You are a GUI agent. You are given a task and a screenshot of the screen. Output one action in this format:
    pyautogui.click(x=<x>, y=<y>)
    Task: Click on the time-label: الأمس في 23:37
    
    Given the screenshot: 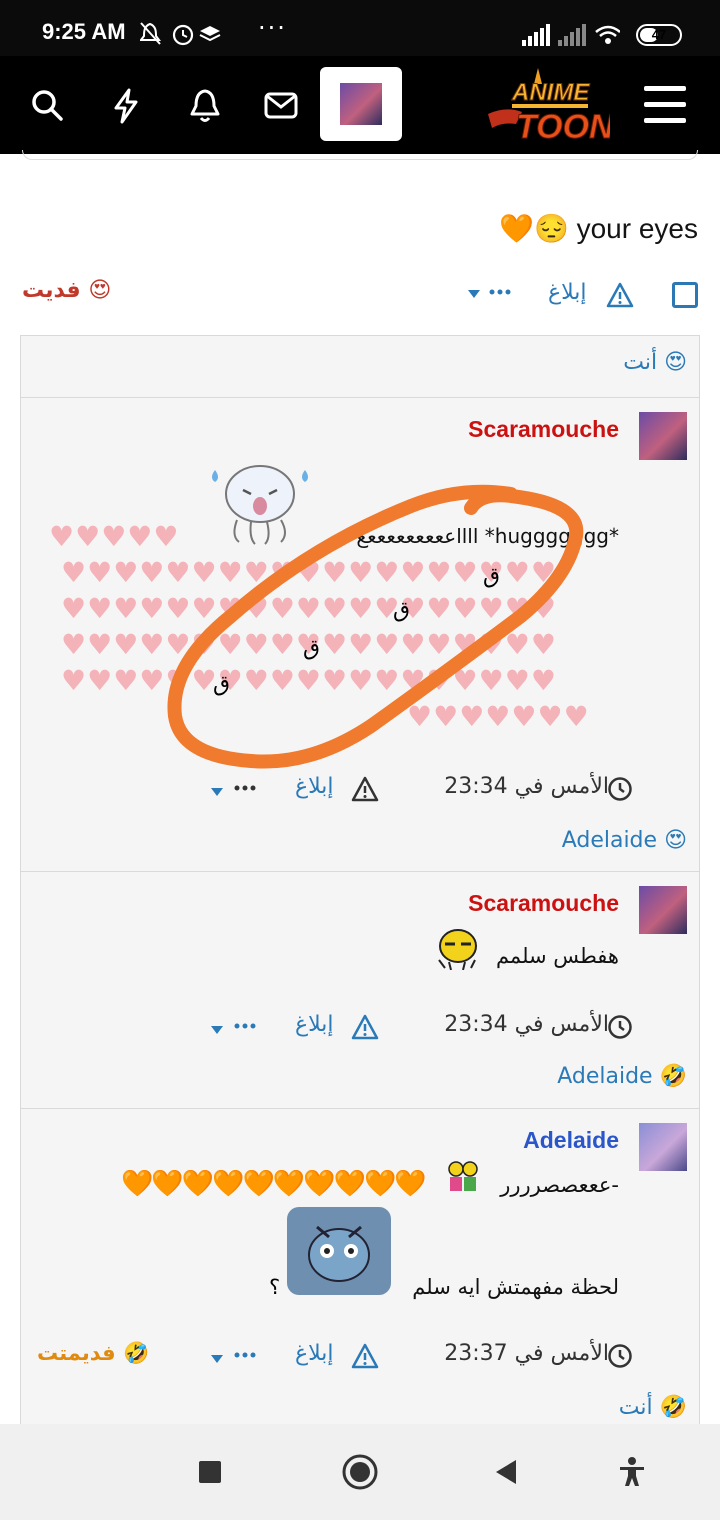 What is the action you would take?
    pyautogui.click(x=526, y=1353)
    